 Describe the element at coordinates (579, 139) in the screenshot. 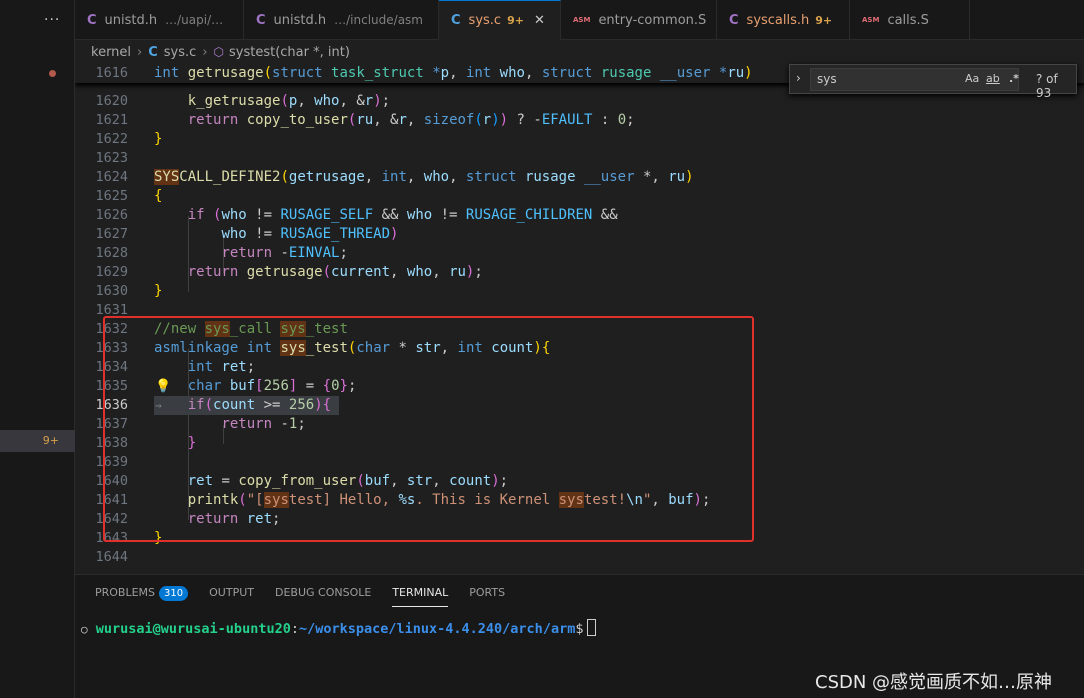

I see `code-line: 1622 }` at that location.